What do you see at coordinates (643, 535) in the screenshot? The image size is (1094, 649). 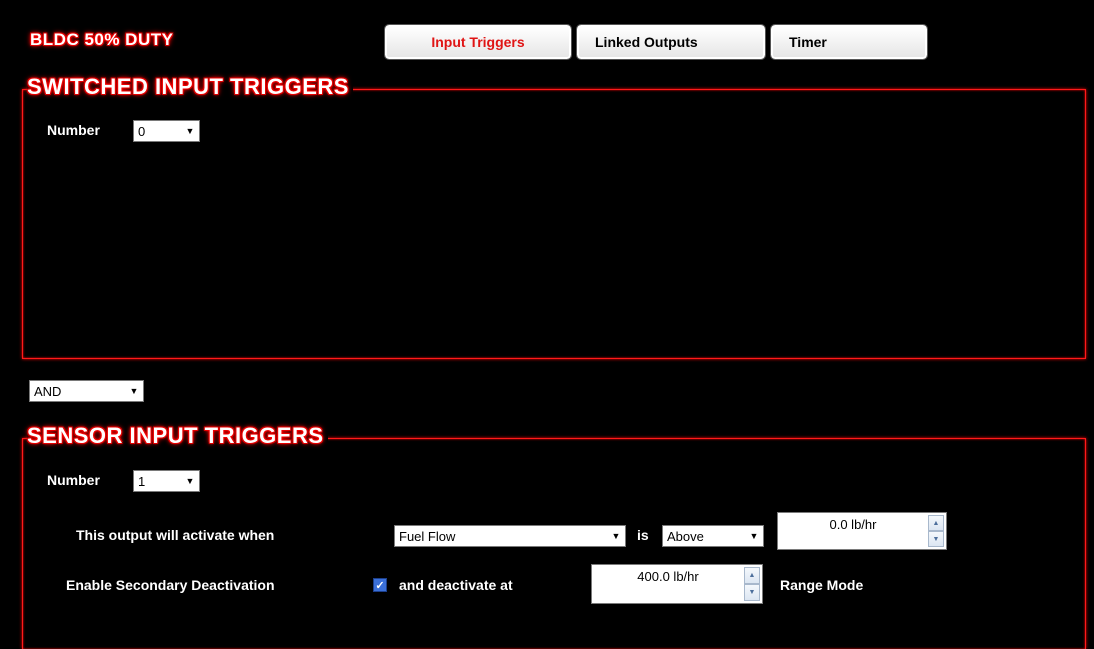 I see `is-label: is` at bounding box center [643, 535].